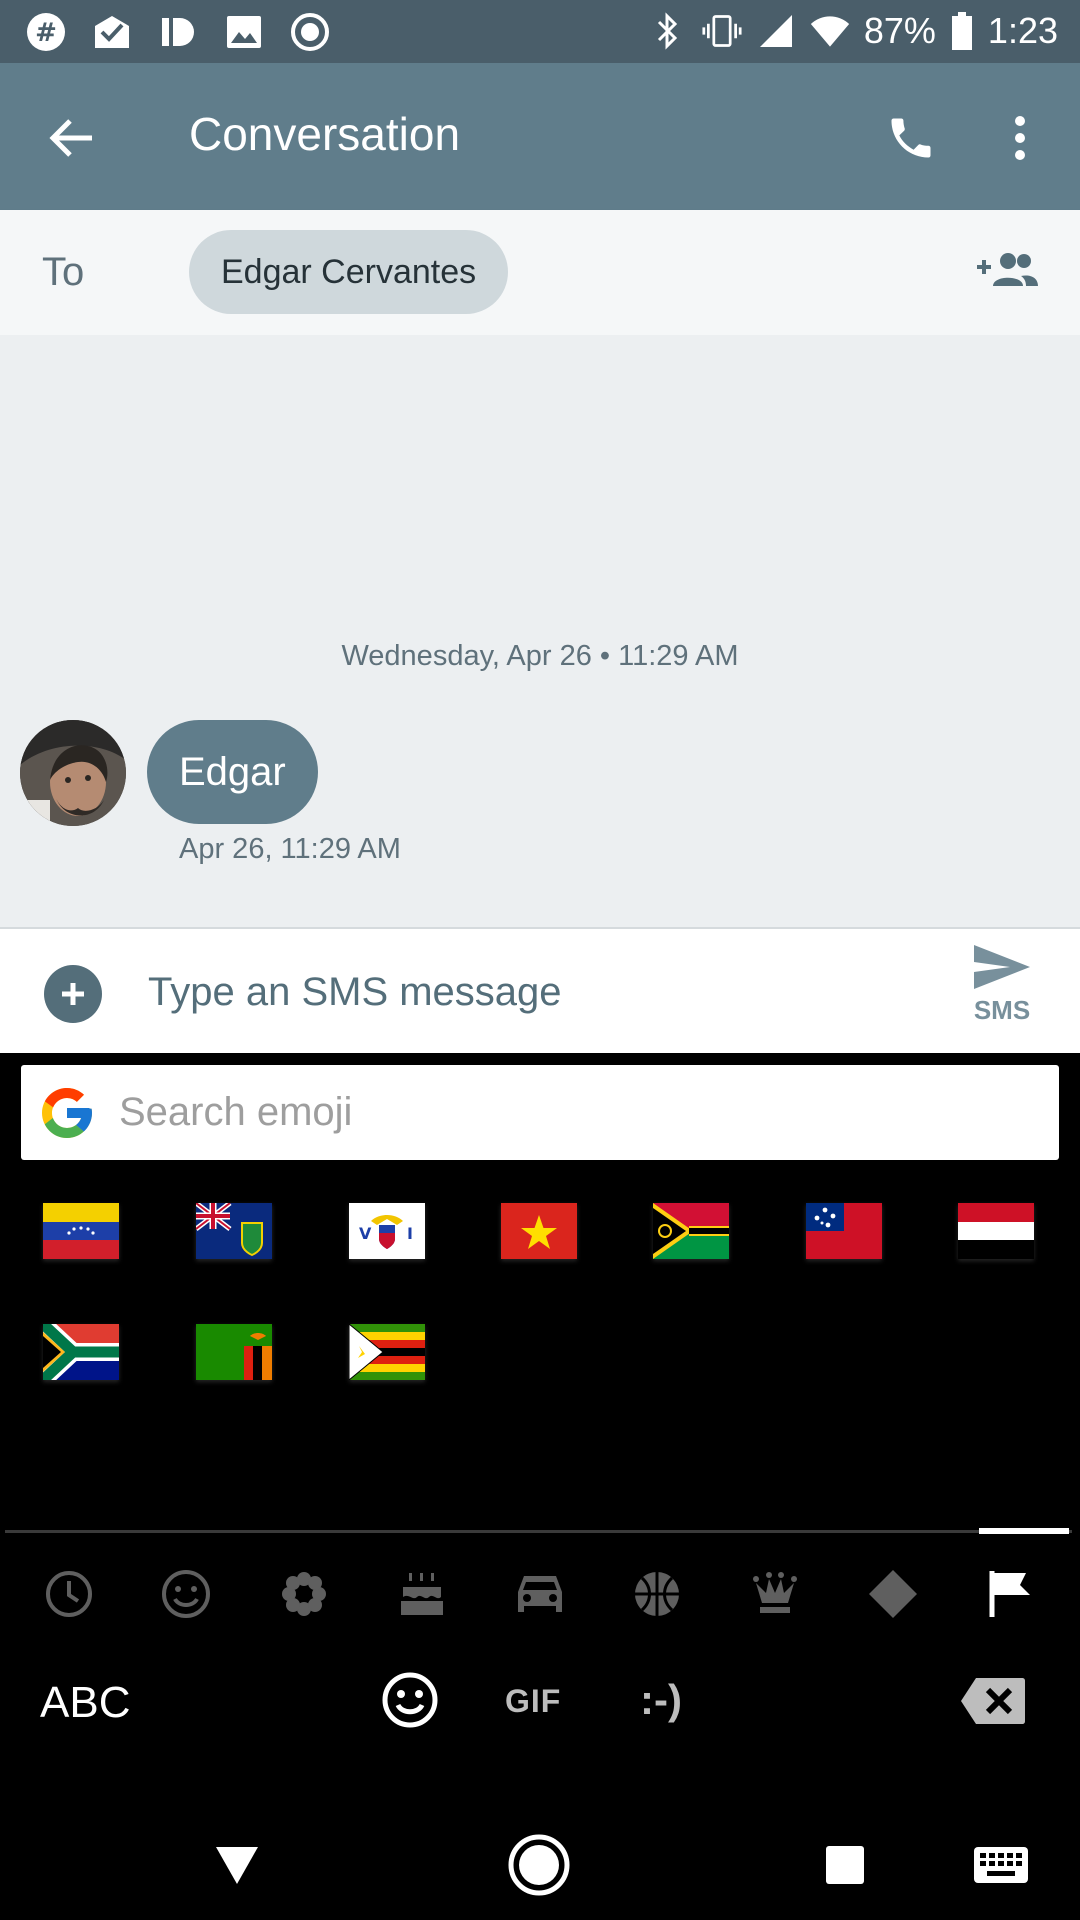  Describe the element at coordinates (540, 272) in the screenshot. I see `recipient-row: To Edgar Cervantes` at that location.